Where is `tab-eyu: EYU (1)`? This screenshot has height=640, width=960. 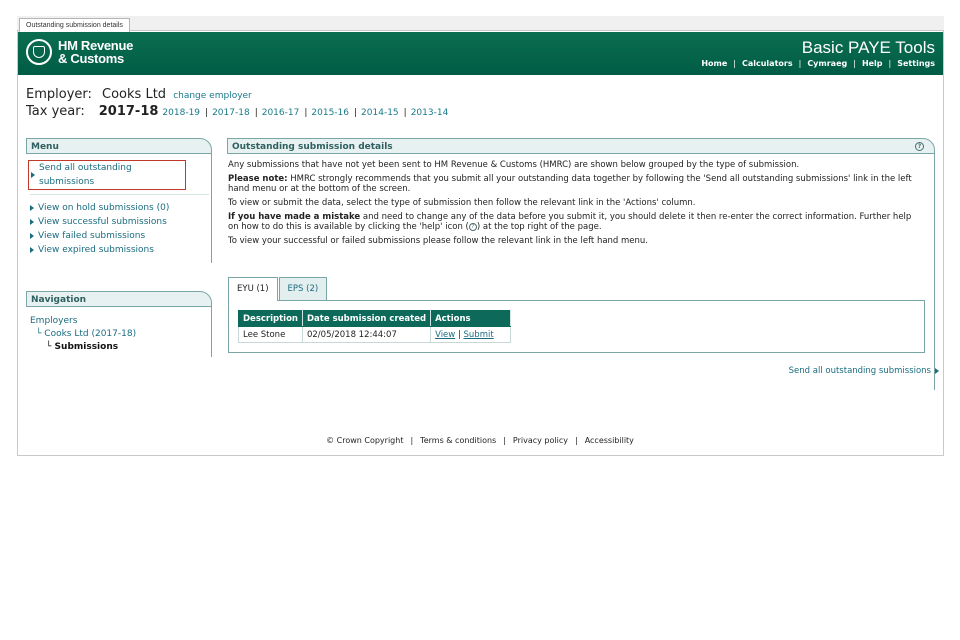 tab-eyu: EYU (1) is located at coordinates (253, 289).